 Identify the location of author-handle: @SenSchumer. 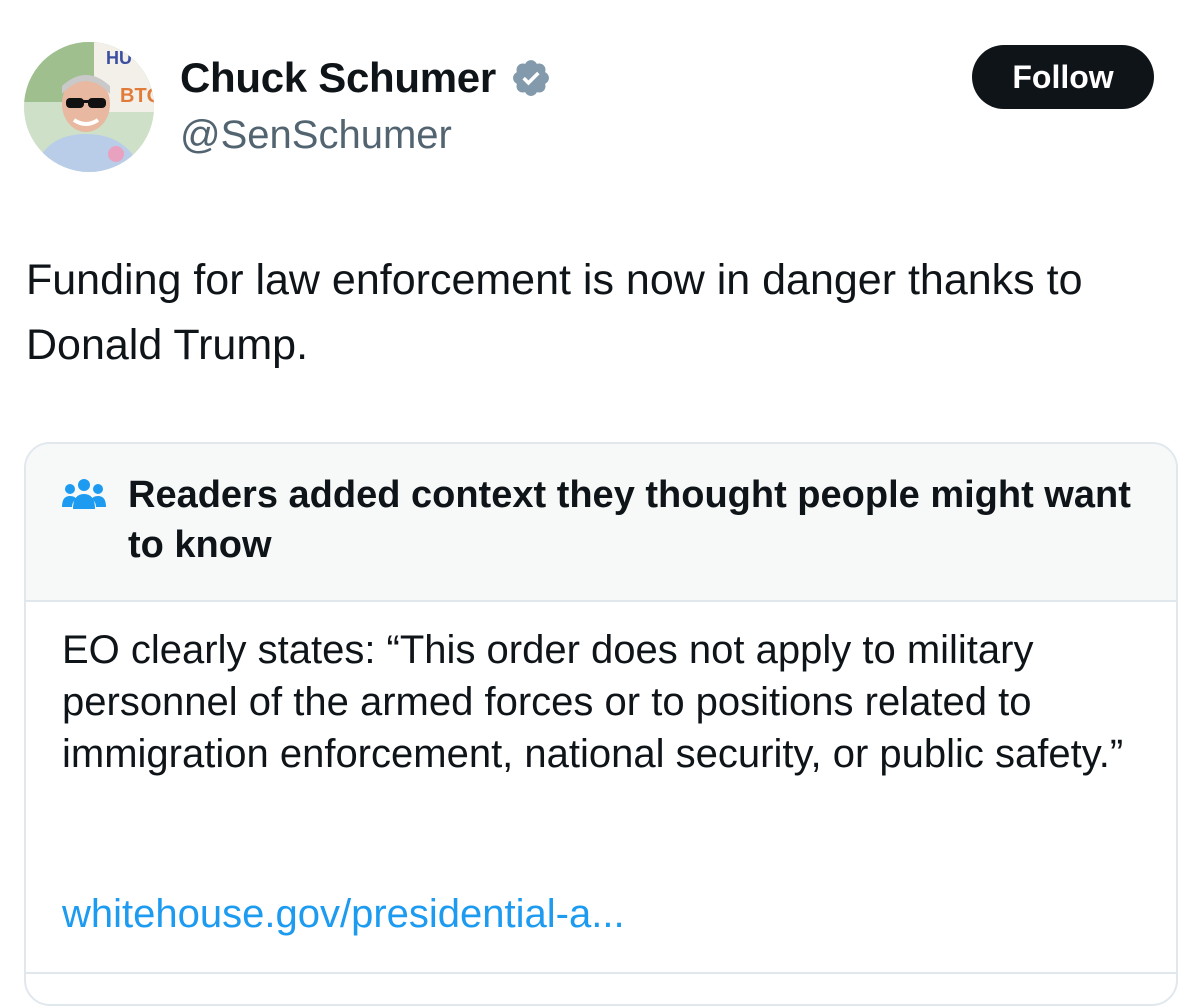
(316, 135).